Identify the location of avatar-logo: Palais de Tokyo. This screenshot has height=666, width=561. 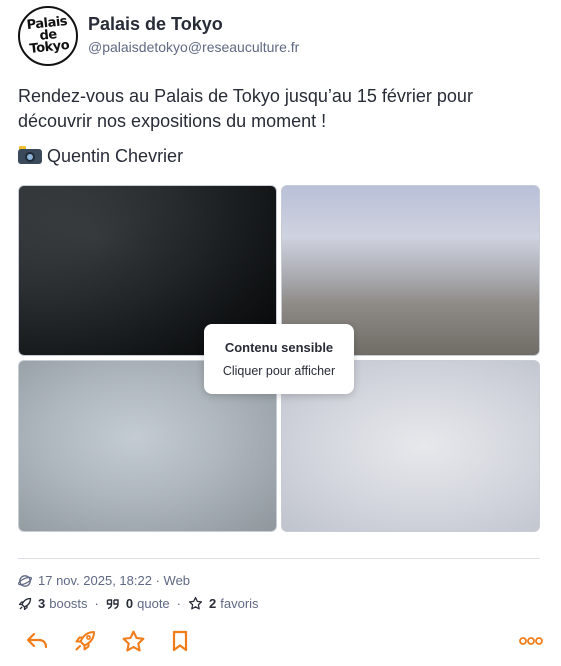
(47, 35).